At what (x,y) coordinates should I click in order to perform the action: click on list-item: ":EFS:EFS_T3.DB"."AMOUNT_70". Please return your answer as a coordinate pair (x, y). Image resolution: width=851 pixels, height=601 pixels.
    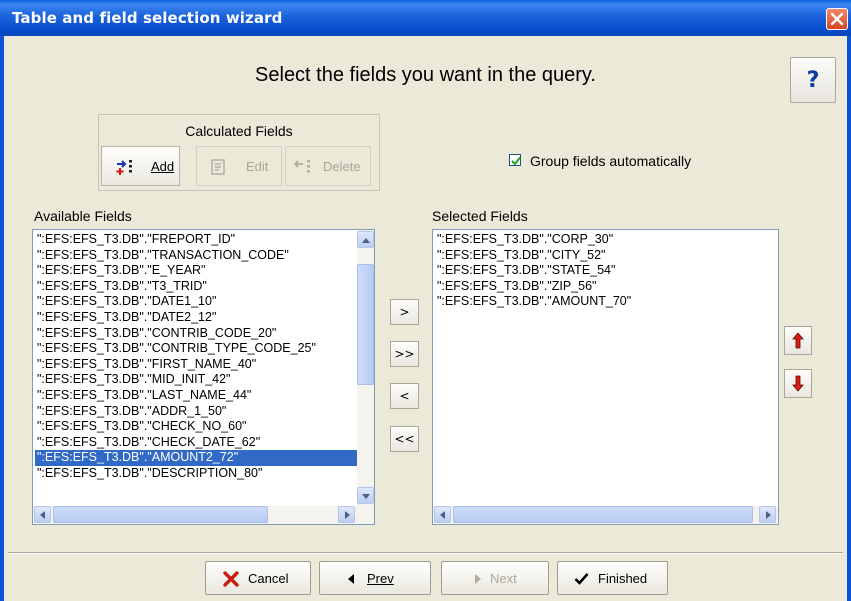
    Looking at the image, I should click on (605, 302).